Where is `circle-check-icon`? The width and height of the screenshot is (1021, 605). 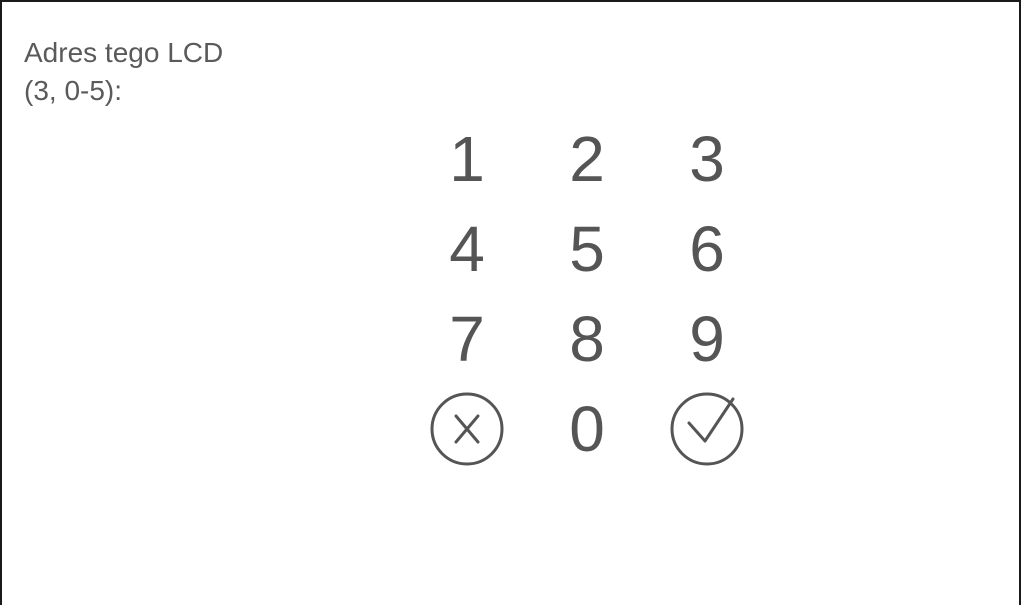
circle-check-icon is located at coordinates (707, 429).